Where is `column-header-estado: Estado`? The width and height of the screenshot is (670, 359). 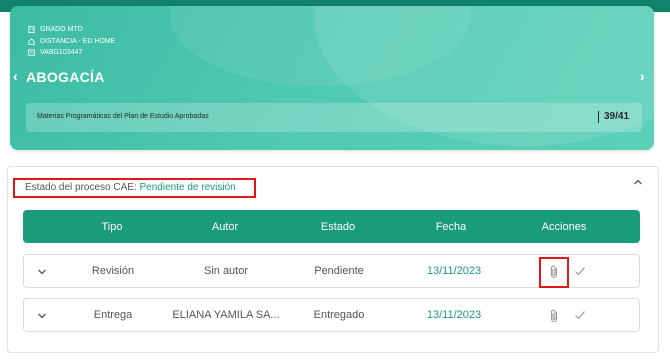
column-header-estado: Estado is located at coordinates (338, 227).